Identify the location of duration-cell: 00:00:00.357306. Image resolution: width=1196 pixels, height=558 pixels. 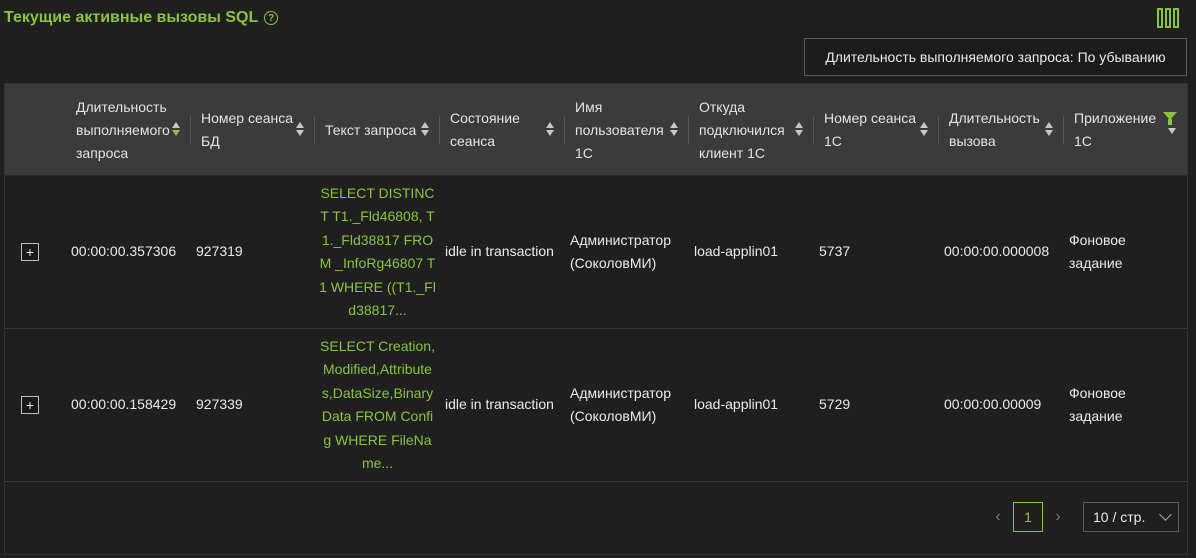
(124, 251).